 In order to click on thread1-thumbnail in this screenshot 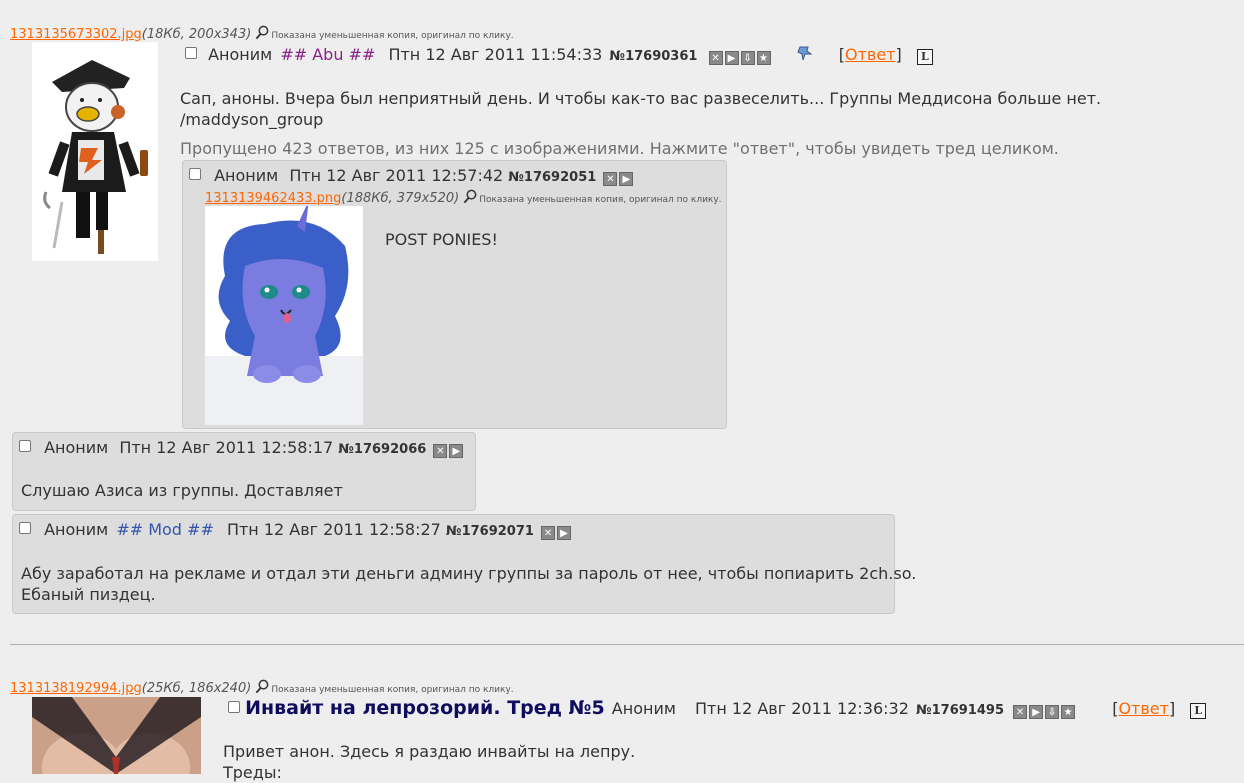, I will do `click(95, 151)`.